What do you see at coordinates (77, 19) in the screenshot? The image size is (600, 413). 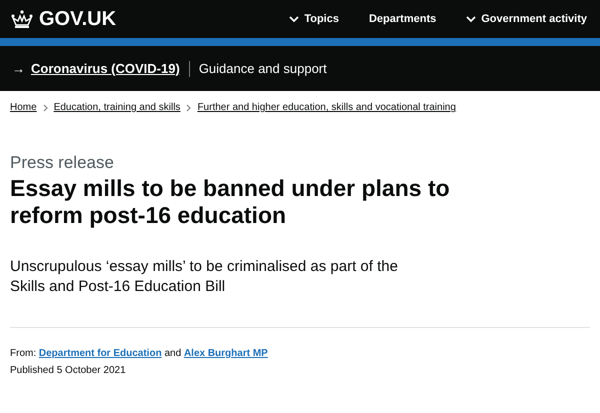 I see `site-logo: GOV.UK` at bounding box center [77, 19].